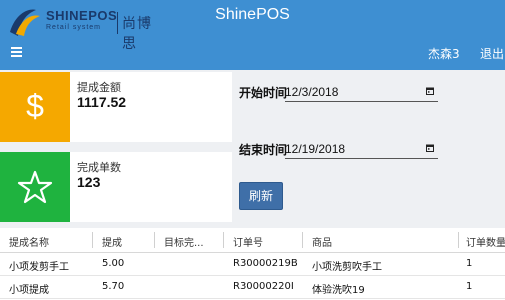  What do you see at coordinates (16, 52) in the screenshot?
I see `hamburger-menu-icon` at bounding box center [16, 52].